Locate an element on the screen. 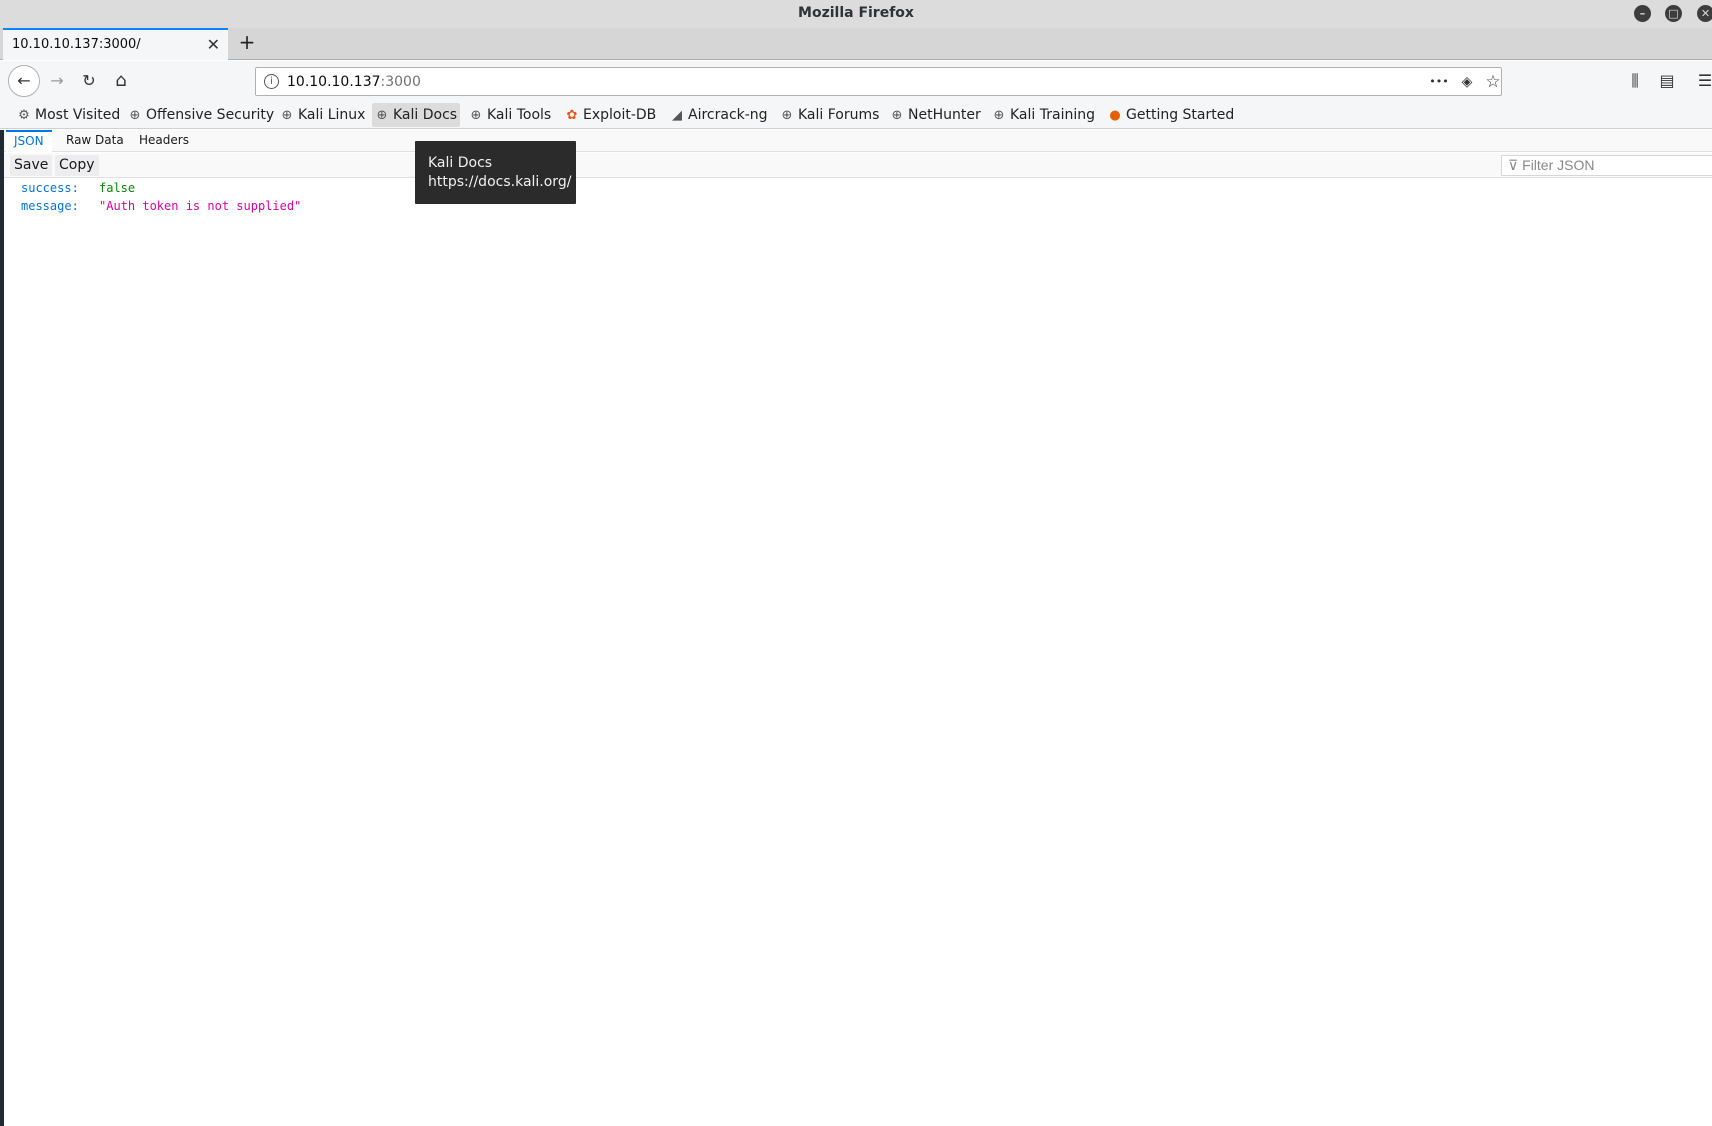  gear-icon: ⚙ is located at coordinates (24, 115).